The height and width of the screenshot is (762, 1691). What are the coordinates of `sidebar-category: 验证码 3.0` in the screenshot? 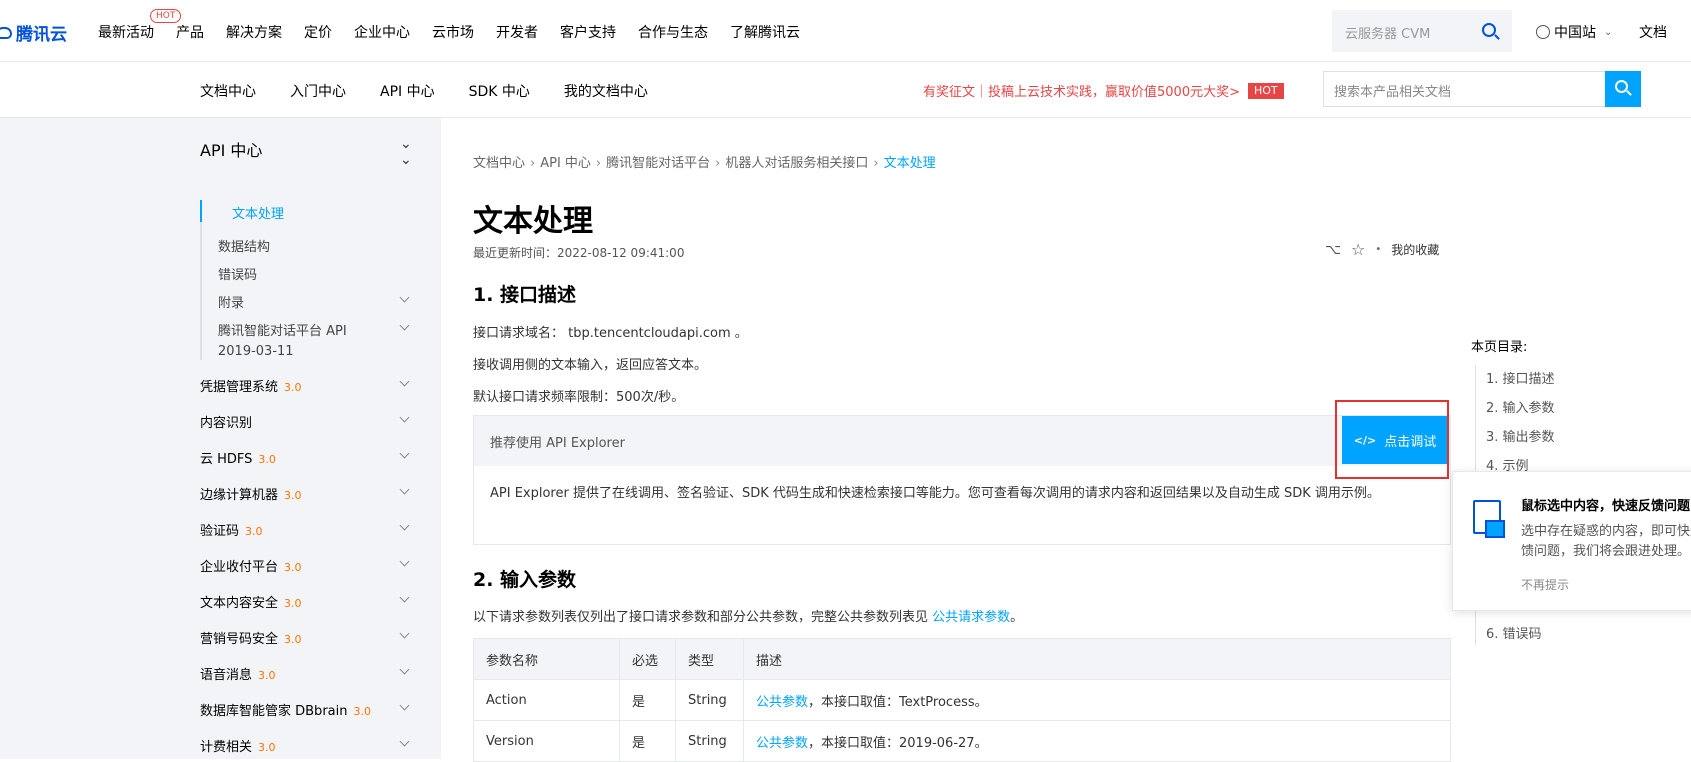 It's located at (231, 529).